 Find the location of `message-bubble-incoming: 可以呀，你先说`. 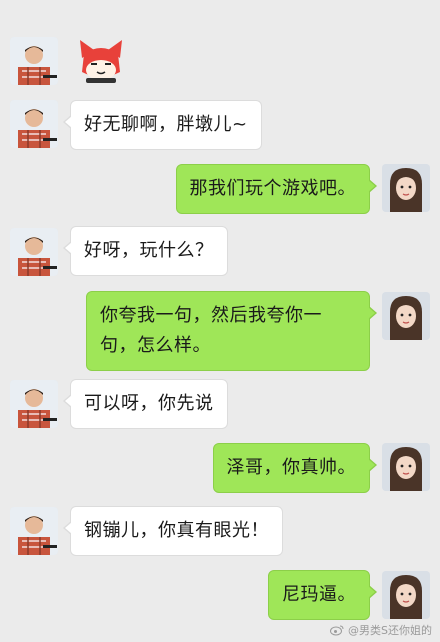

message-bubble-incoming: 可以呀，你先说 is located at coordinates (145, 404).